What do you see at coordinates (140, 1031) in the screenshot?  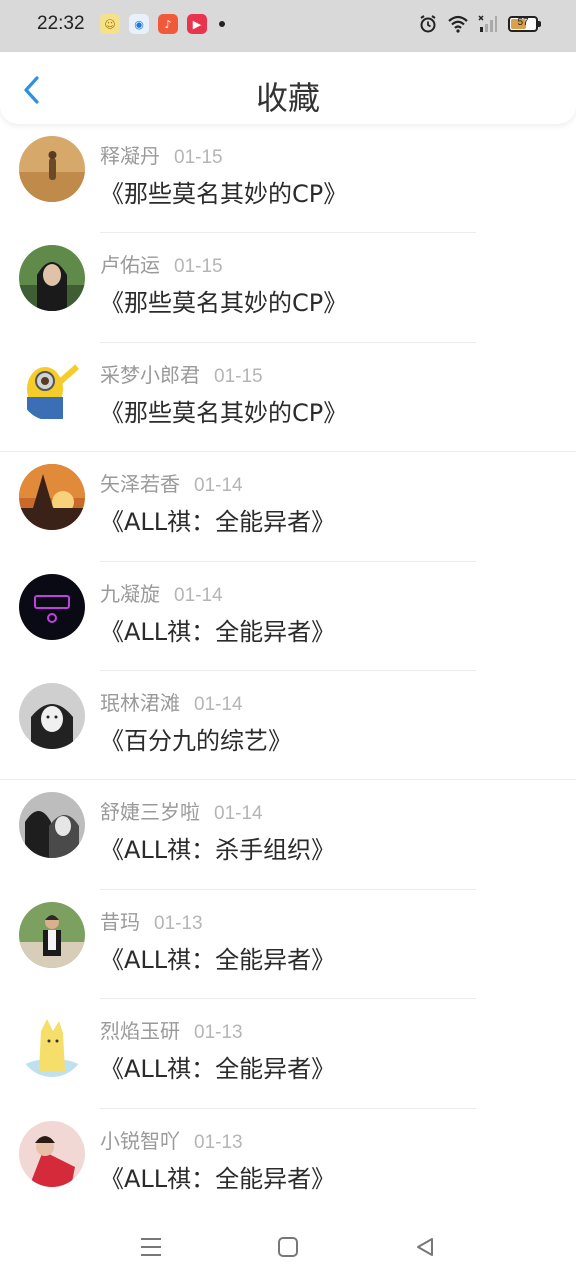 I see `username: 烈焰玉研` at bounding box center [140, 1031].